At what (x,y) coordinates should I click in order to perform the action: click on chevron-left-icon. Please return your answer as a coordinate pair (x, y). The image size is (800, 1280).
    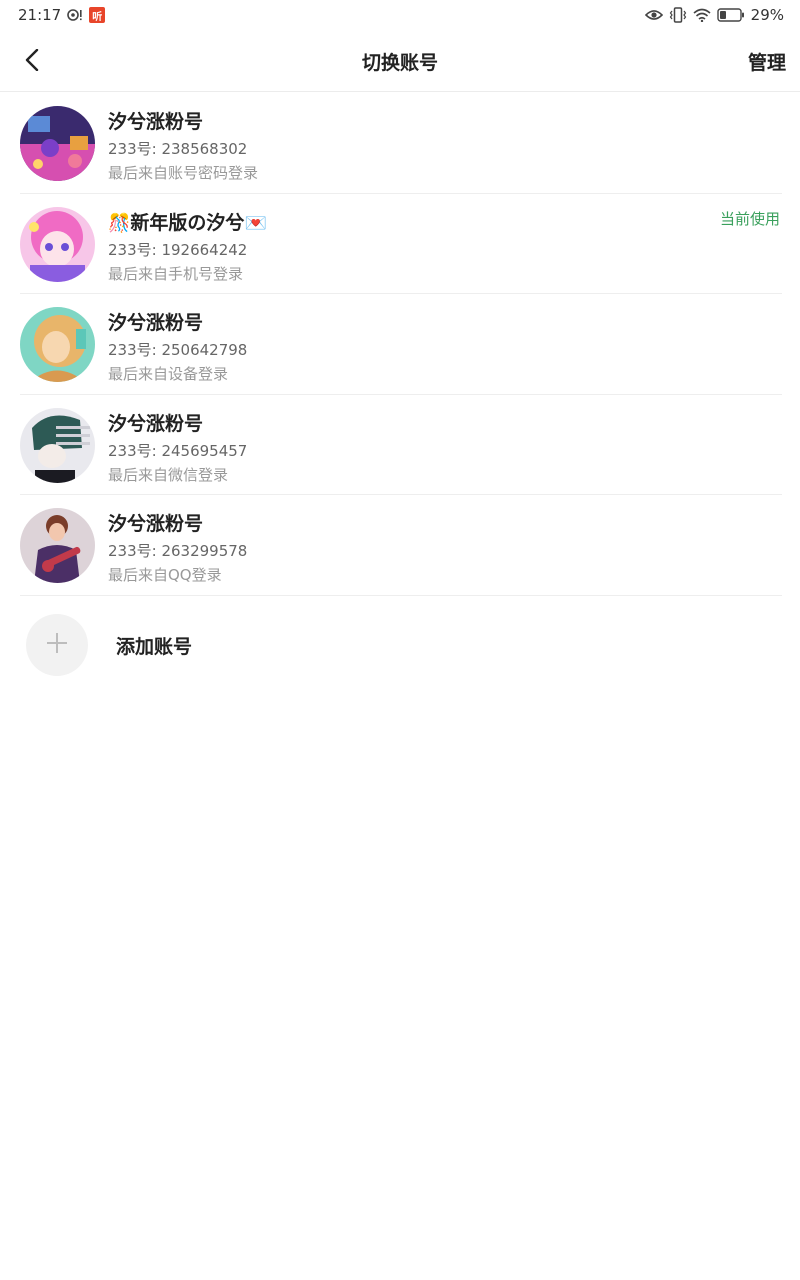
    Looking at the image, I should click on (32, 61).